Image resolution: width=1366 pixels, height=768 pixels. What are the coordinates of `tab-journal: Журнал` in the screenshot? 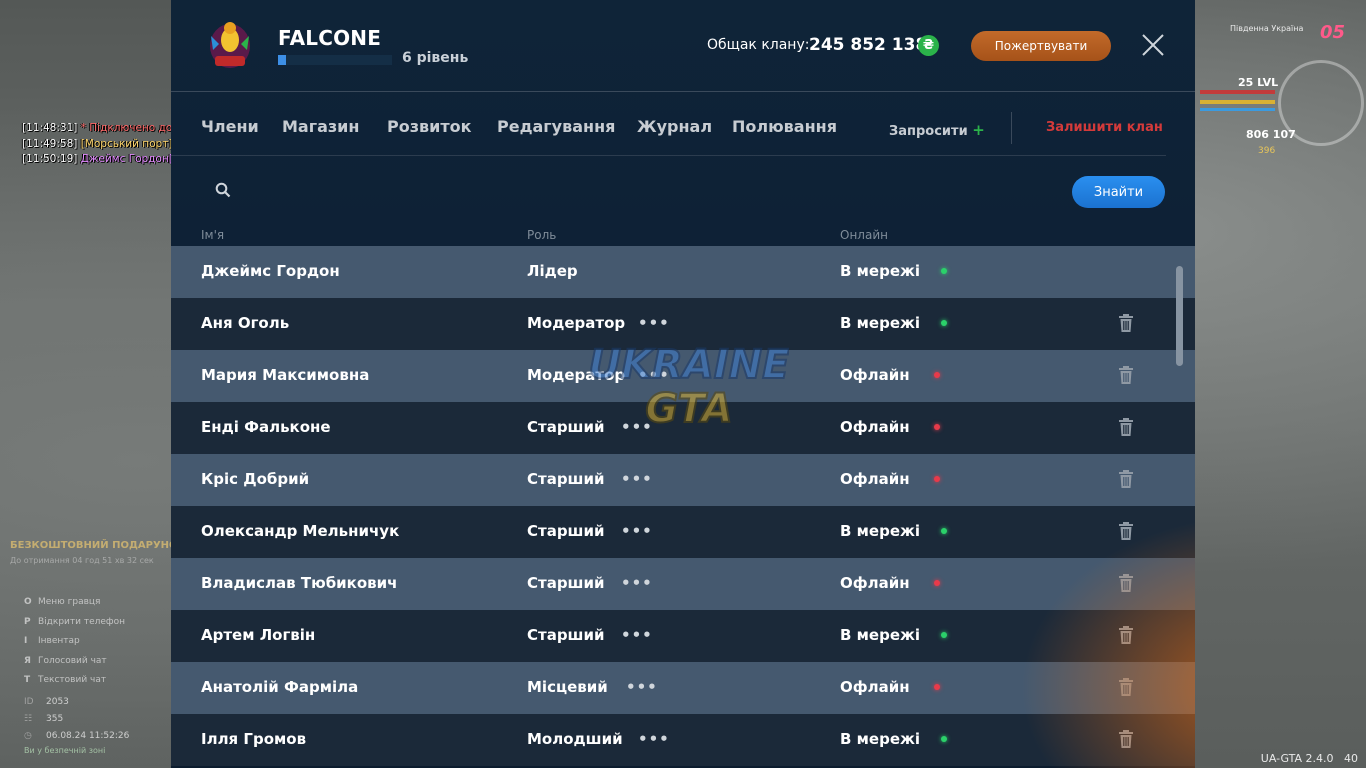 It's located at (674, 126).